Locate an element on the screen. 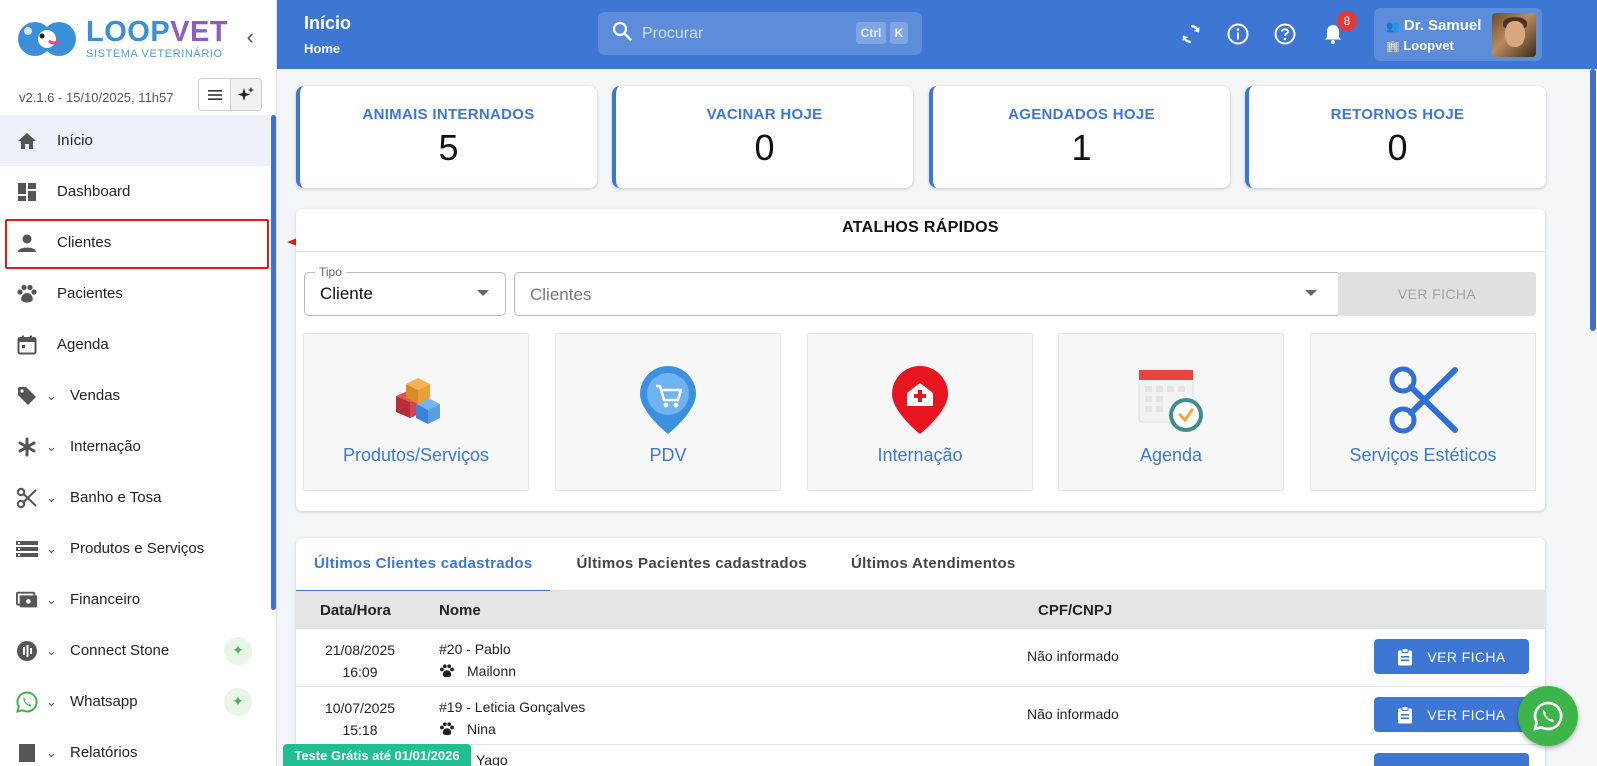 The image size is (1597, 766). sidebar-item-dashboard: Dashboard is located at coordinates (135, 191).